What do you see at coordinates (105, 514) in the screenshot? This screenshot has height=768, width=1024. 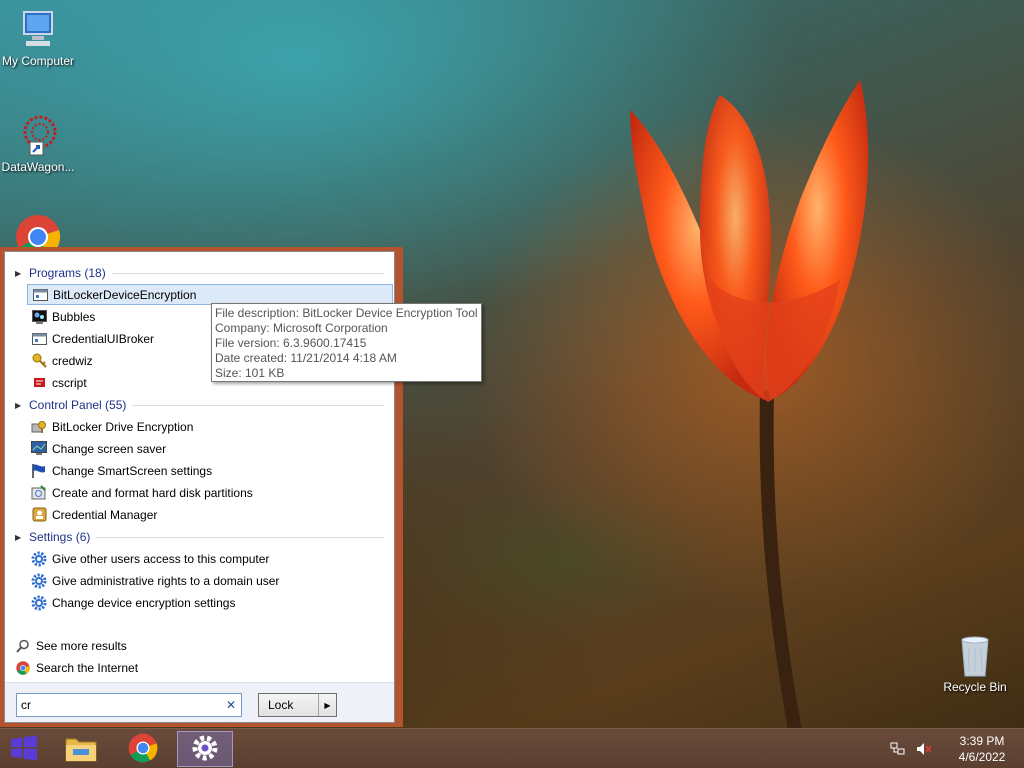 I see `result-item-label: Credential Manager` at bounding box center [105, 514].